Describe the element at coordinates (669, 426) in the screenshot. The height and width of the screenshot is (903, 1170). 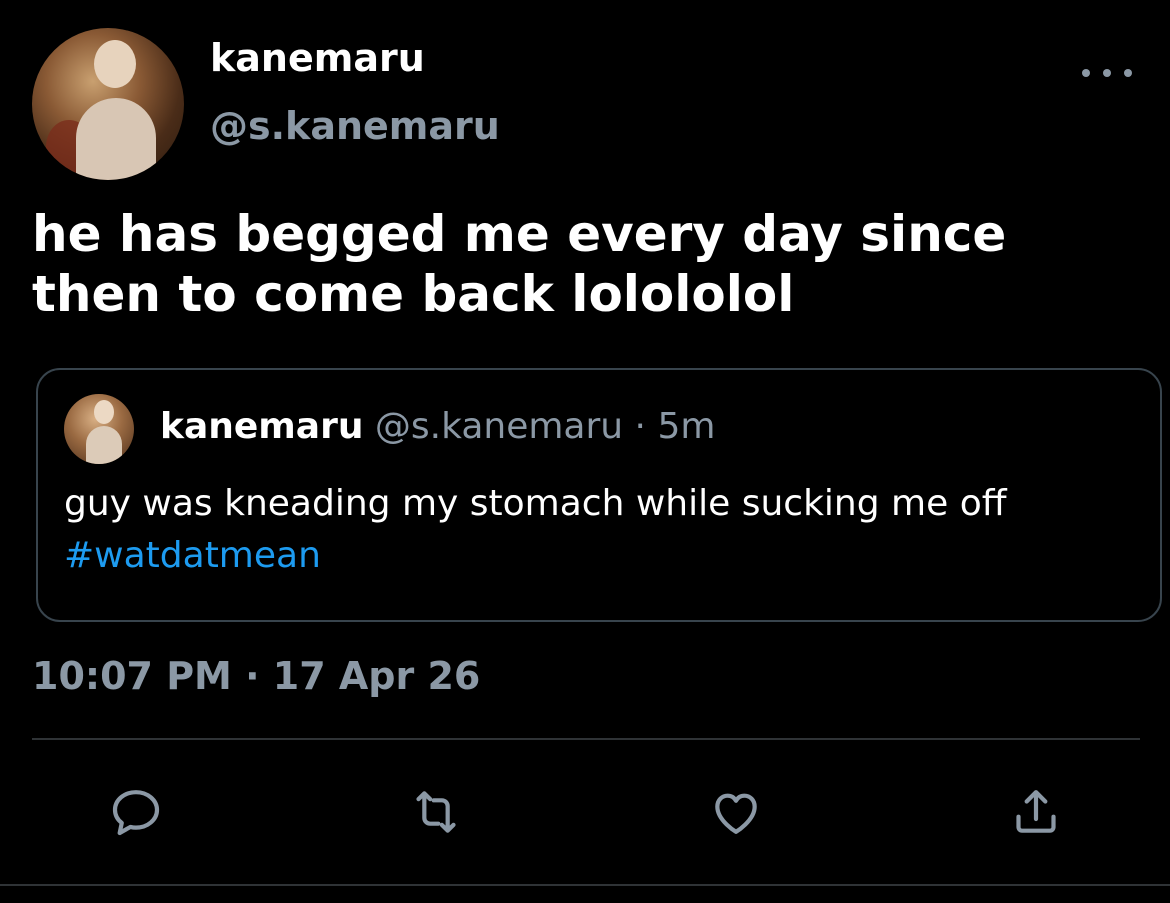
I see `quoted-time: · 5m` at that location.